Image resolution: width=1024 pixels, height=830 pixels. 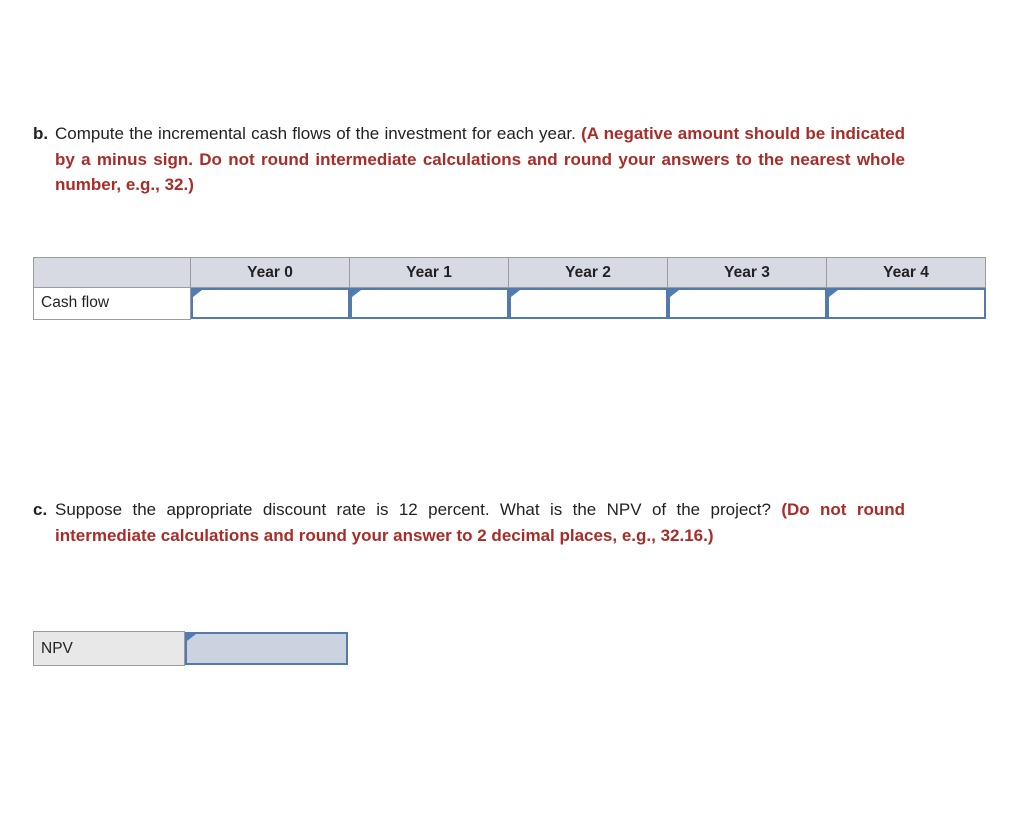 What do you see at coordinates (906, 272) in the screenshot?
I see `column-header-year-4: Year 4` at bounding box center [906, 272].